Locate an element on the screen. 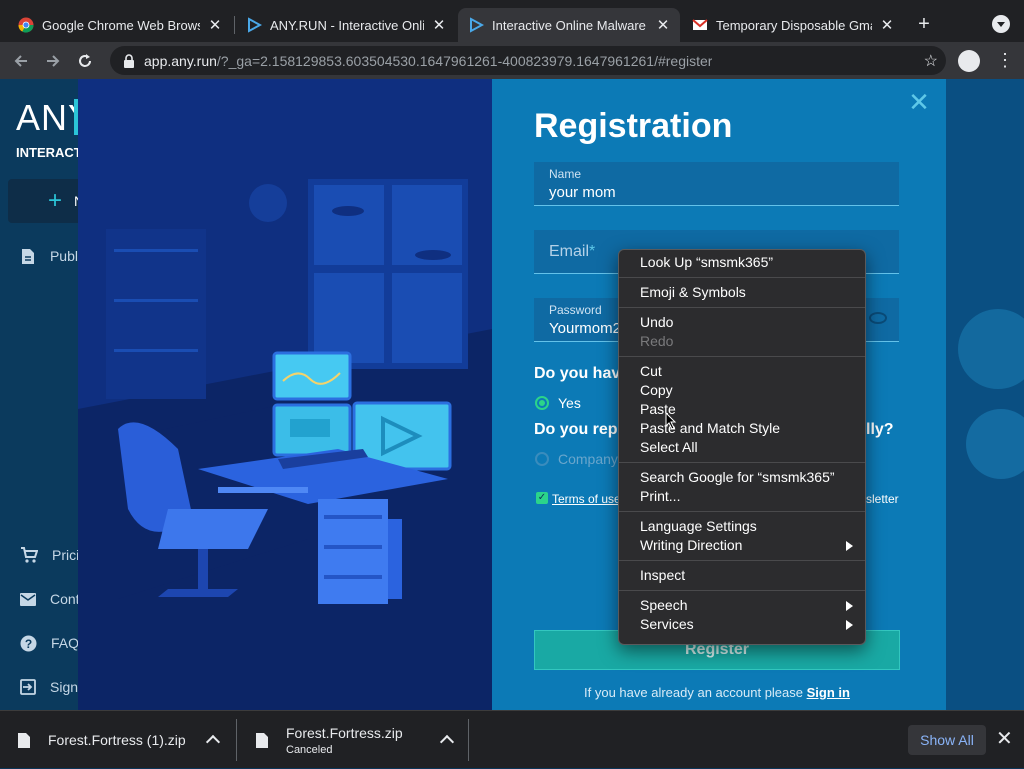 This screenshot has height=769, width=1024. sidebar-item-faq: ? FAQ is located at coordinates (50, 643).